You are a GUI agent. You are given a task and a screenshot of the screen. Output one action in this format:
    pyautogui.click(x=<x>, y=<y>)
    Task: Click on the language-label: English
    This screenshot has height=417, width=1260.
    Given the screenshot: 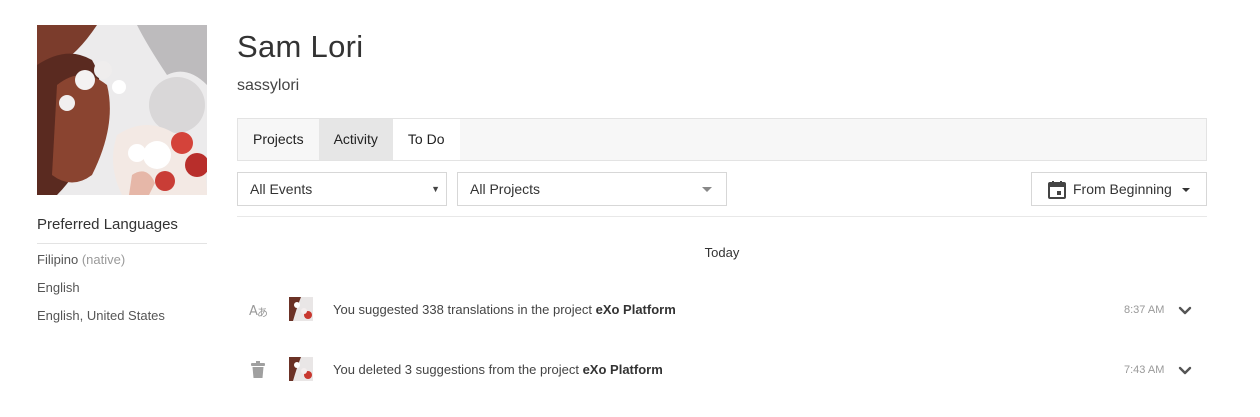 What is the action you would take?
    pyautogui.click(x=58, y=287)
    